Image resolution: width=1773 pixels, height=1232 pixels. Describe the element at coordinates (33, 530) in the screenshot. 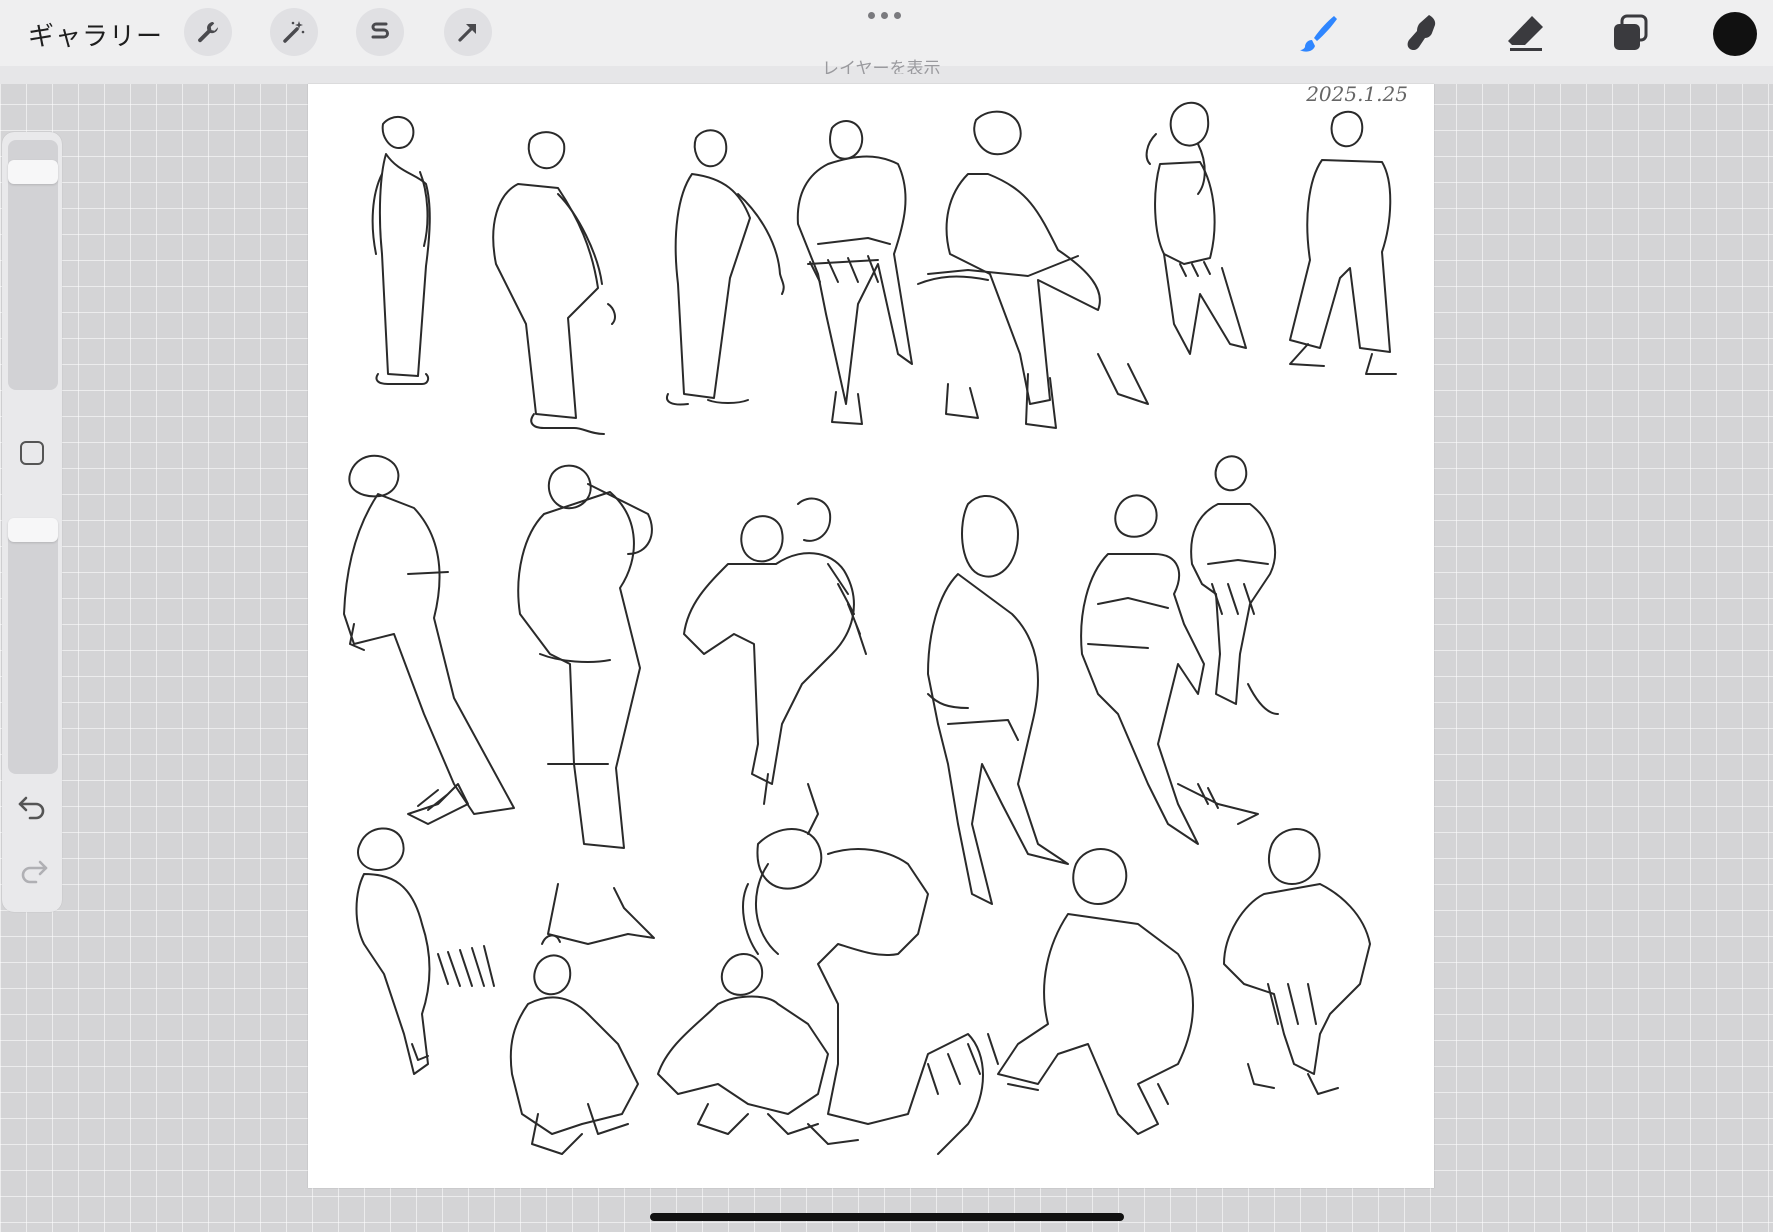

I see `opacity-thumb` at that location.